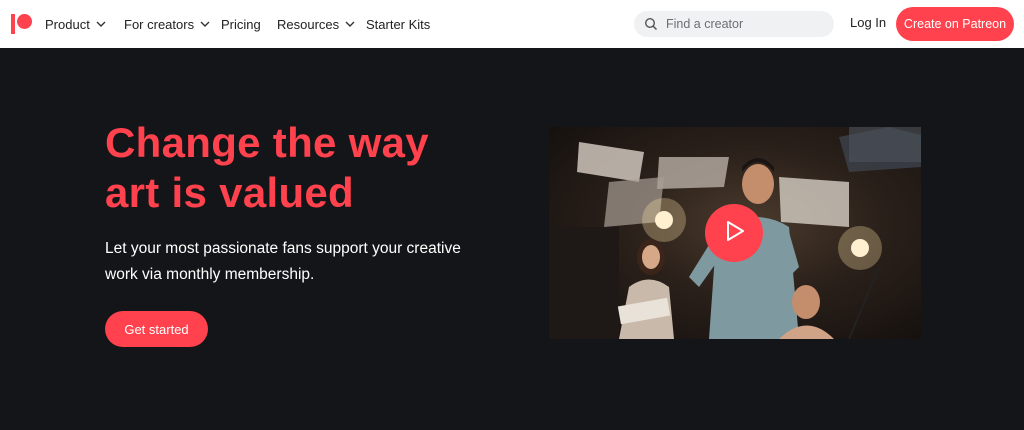 The height and width of the screenshot is (430, 1024). What do you see at coordinates (868, 22) in the screenshot?
I see `login-link: Log In` at bounding box center [868, 22].